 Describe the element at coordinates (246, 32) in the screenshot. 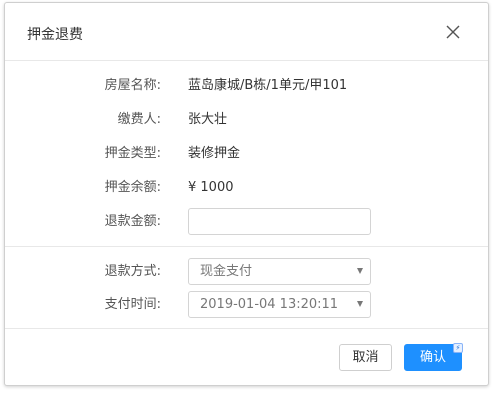

I see `dialog-header: 押金退费` at that location.